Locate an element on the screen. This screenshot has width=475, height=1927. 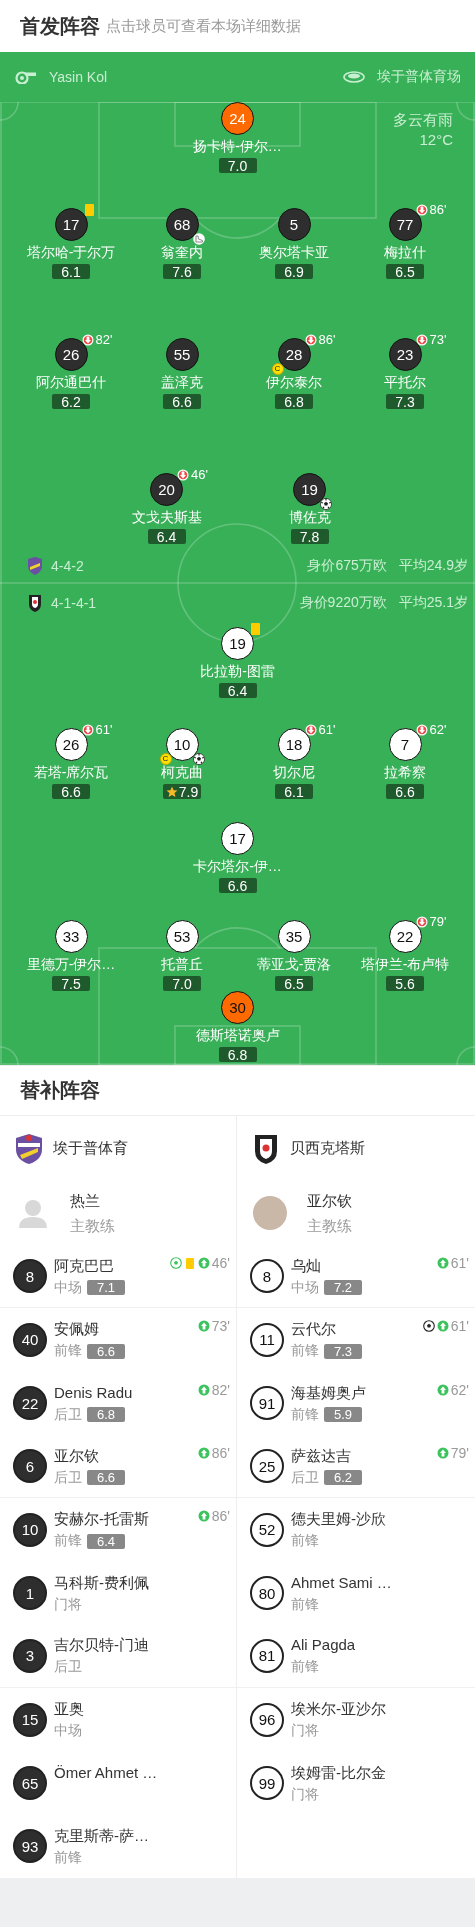
player-name: 安赫尔-托雷斯 is located at coordinates (101, 1519).